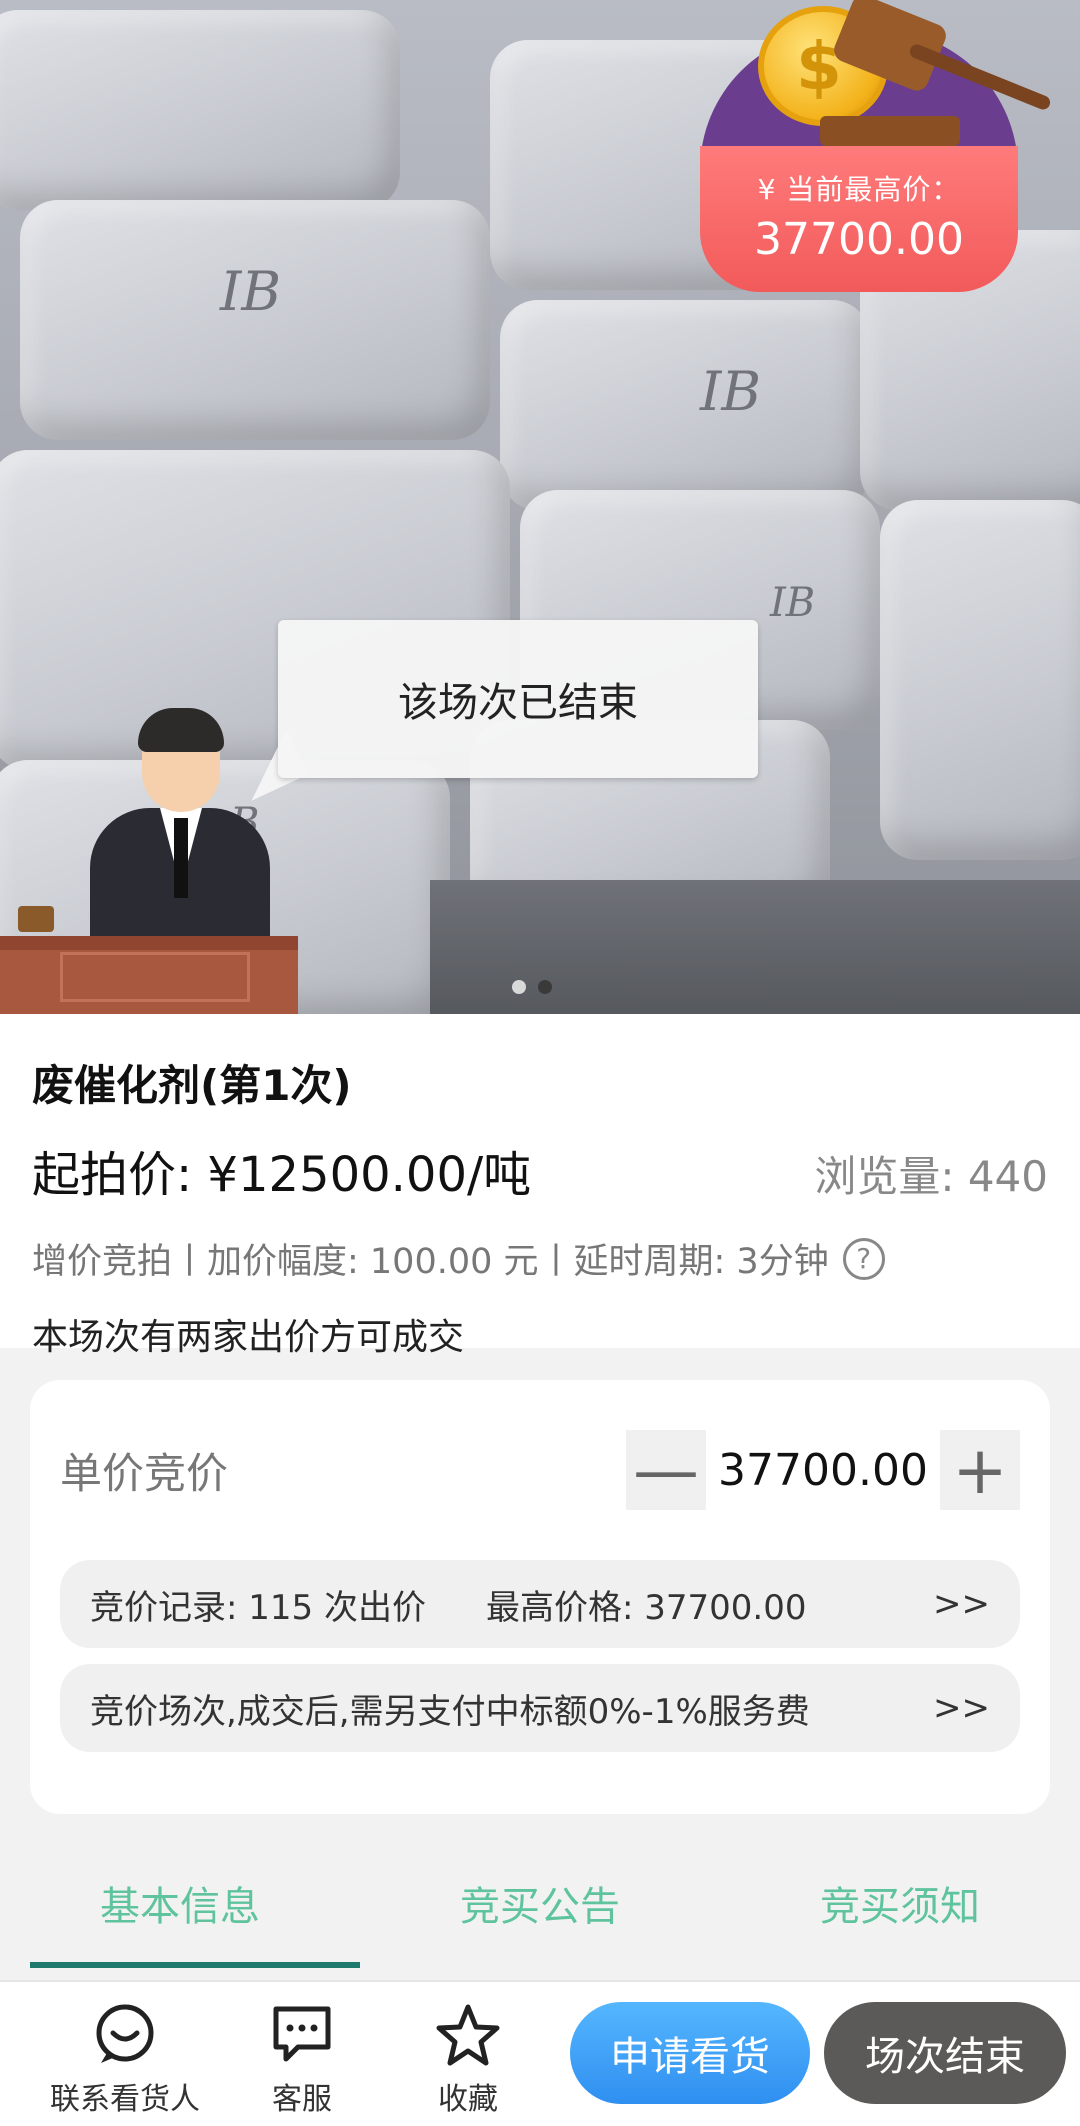 This screenshot has height=2126, width=1080. What do you see at coordinates (181, 858) in the screenshot?
I see `auctioneer-tie` at bounding box center [181, 858].